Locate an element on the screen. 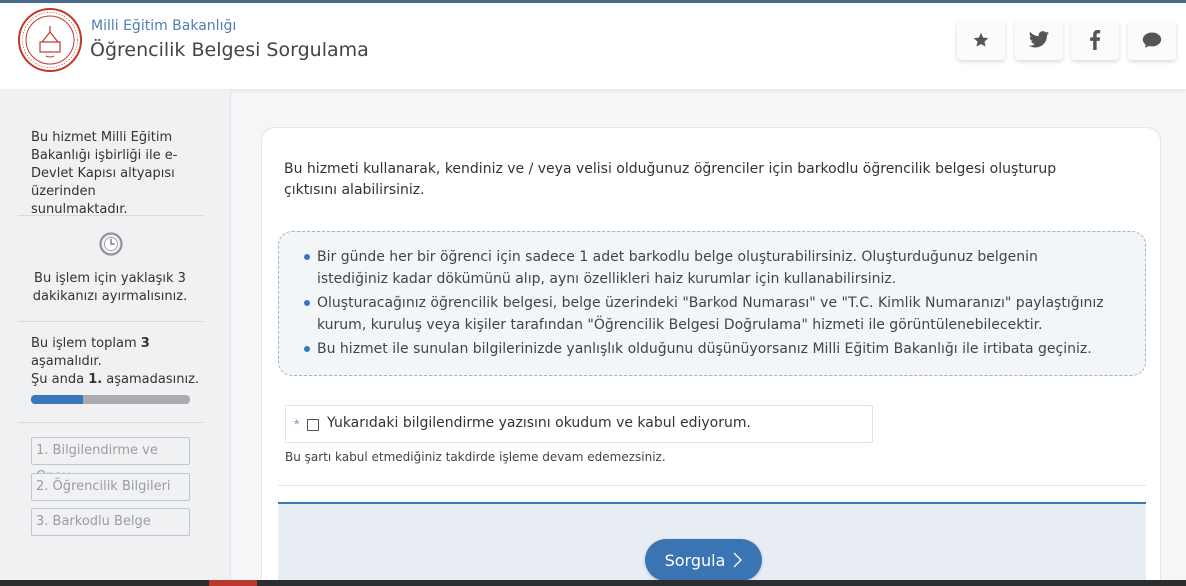 The image size is (1186, 586). brand-name: Milli Eğitim Bakanlığı is located at coordinates (164, 26).